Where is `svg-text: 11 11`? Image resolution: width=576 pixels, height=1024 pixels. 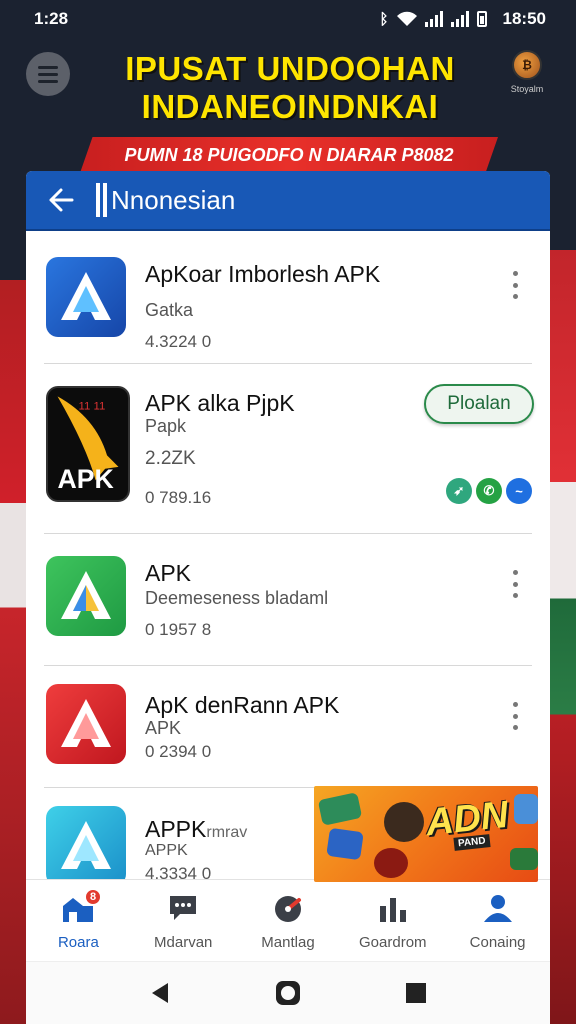
svg-text: 11 11 is located at coordinates (91, 407).